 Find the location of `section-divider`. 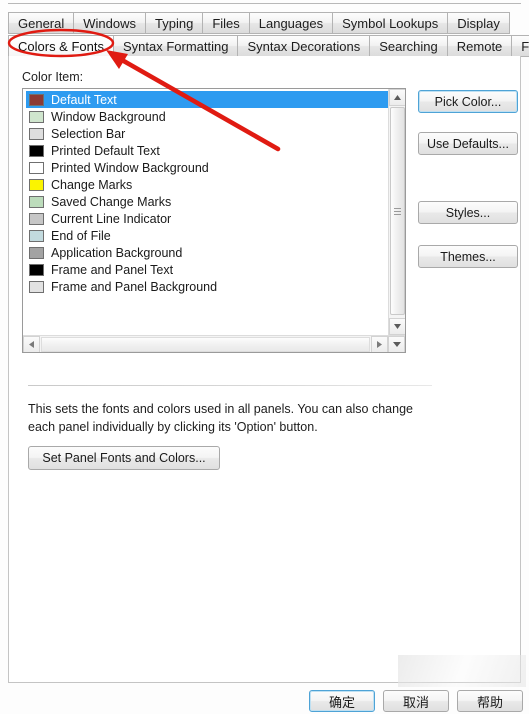

section-divider is located at coordinates (230, 385).